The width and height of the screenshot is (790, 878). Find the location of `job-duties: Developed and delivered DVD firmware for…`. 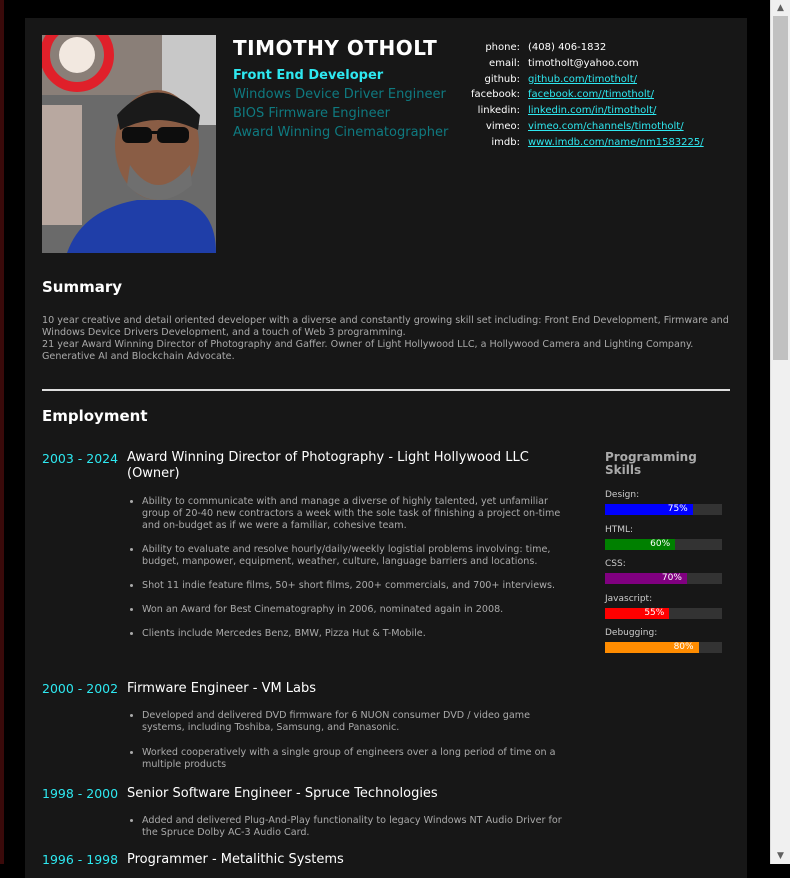

job-duties: Developed and delivered DVD firmware for… is located at coordinates (349, 740).